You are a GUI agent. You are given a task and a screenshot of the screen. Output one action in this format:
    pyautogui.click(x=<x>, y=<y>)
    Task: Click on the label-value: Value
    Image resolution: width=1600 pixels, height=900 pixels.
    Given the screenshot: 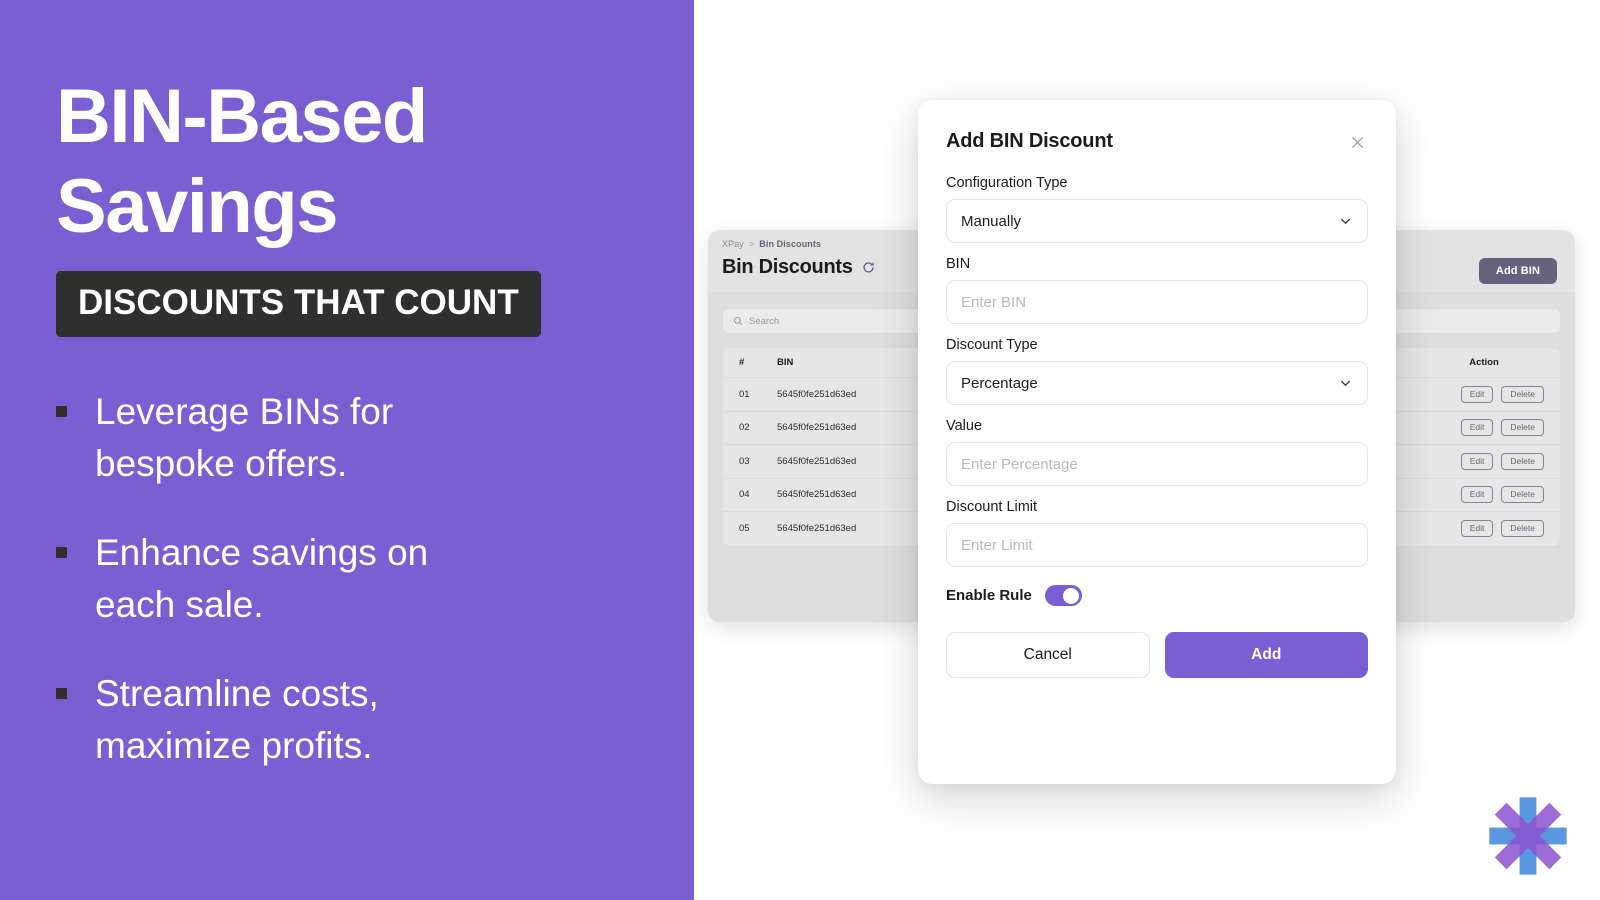 What is the action you would take?
    pyautogui.click(x=964, y=426)
    